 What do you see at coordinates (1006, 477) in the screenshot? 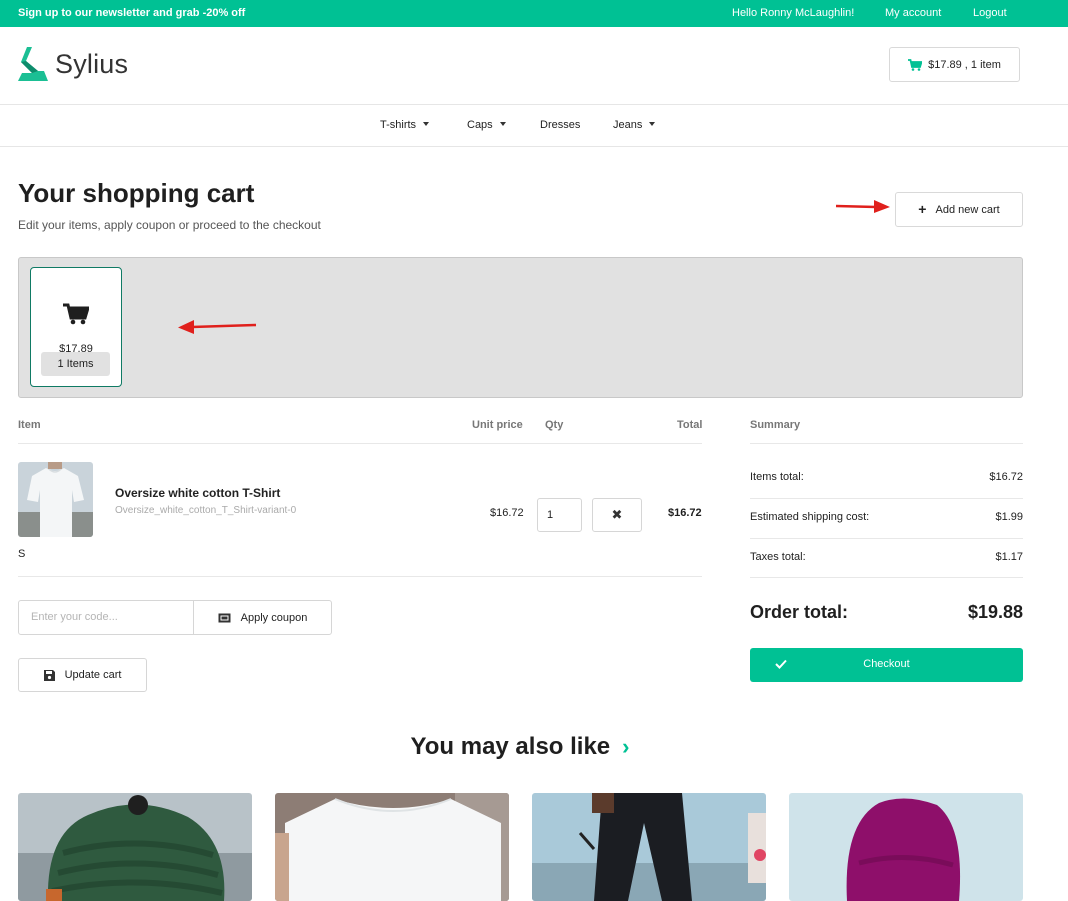
I see `summary-value: $16.72` at bounding box center [1006, 477].